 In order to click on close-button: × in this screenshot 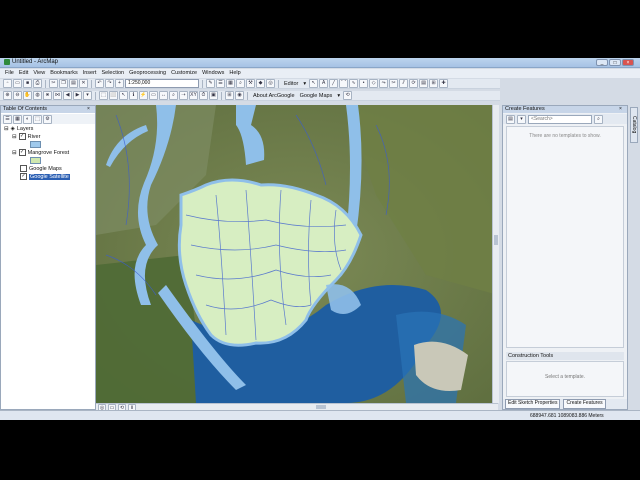, I will do `click(628, 62)`.